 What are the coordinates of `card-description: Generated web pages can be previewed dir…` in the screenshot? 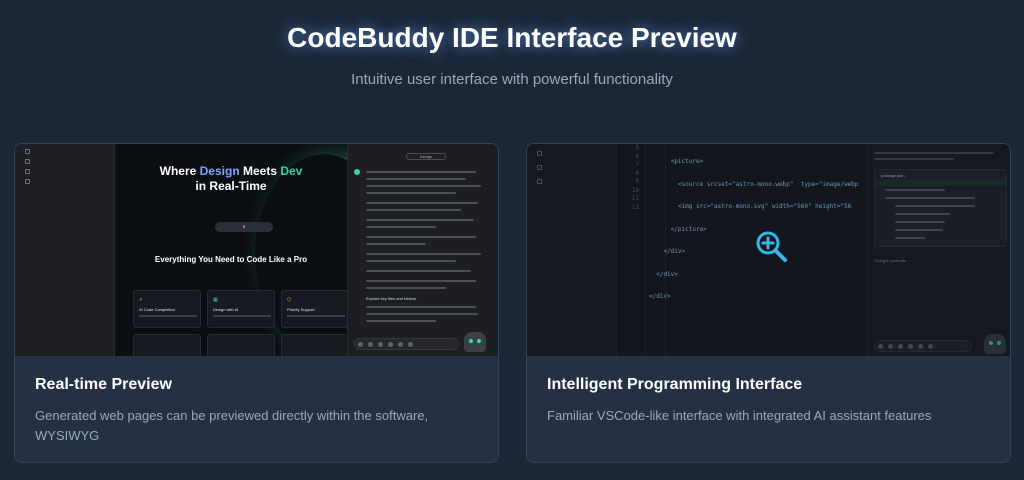 It's located at (232, 425).